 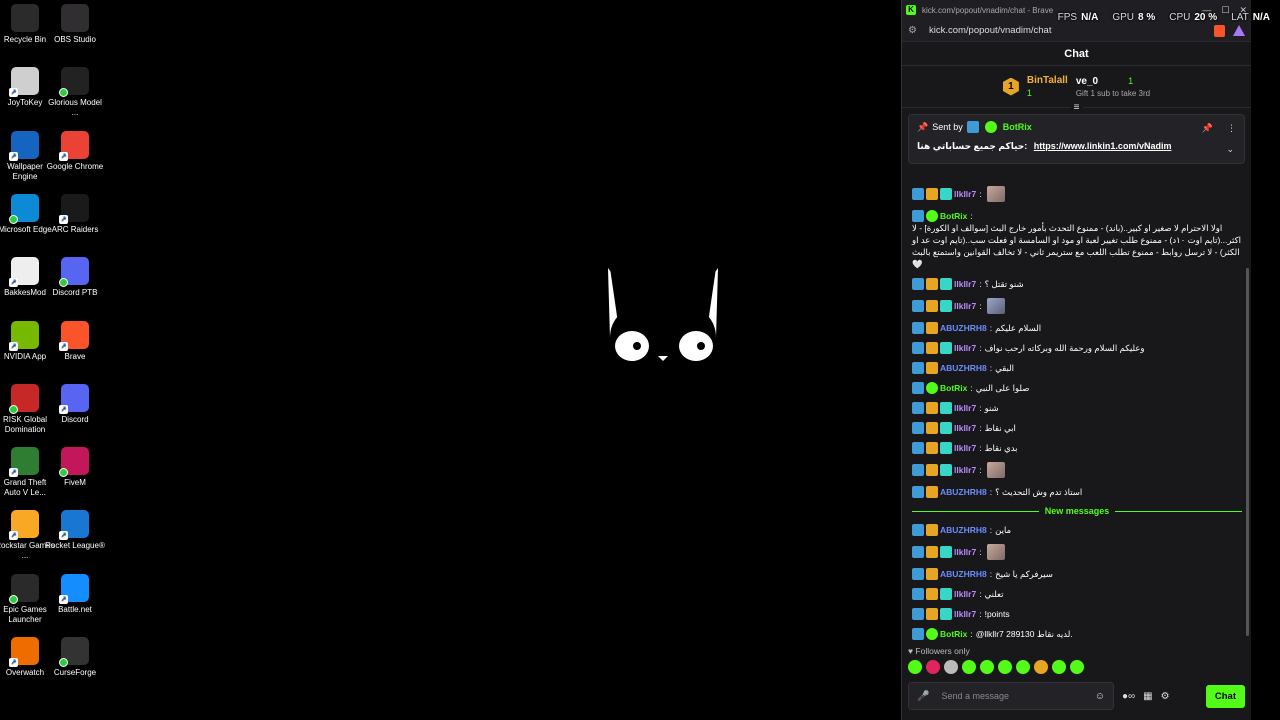 What do you see at coordinates (912, 30) in the screenshot?
I see `site-settings-icon: ⚙` at bounding box center [912, 30].